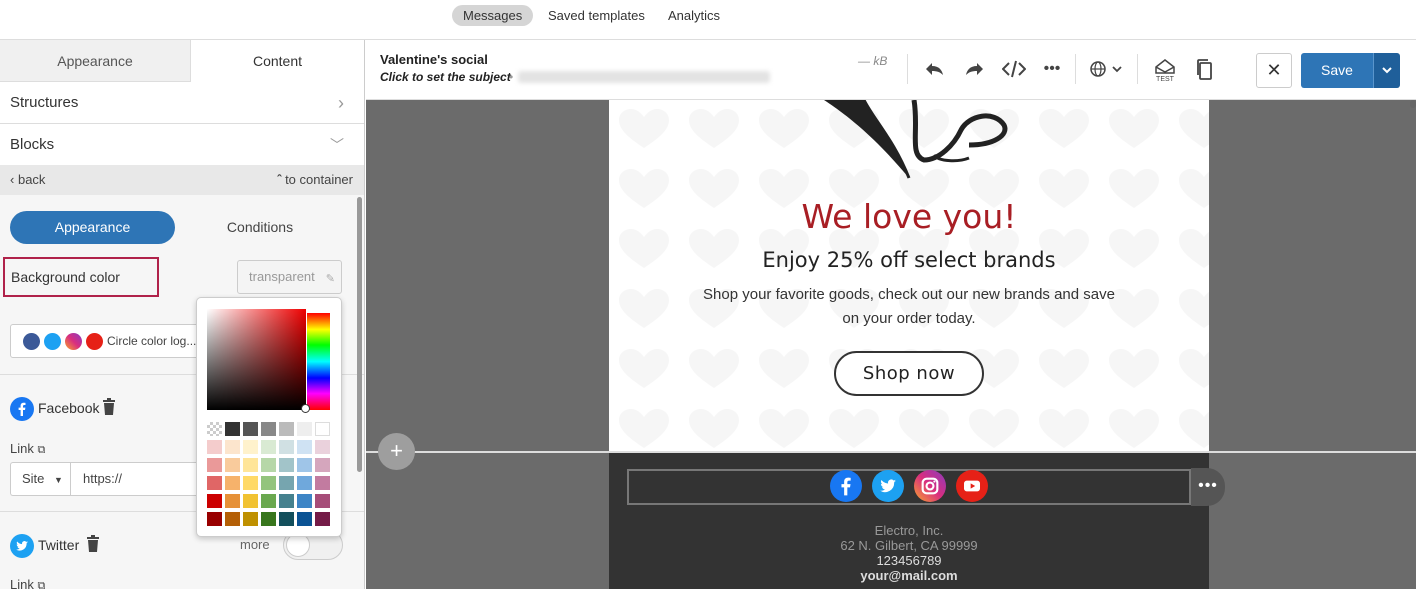 The width and height of the screenshot is (1416, 589). What do you see at coordinates (1386, 70) in the screenshot?
I see `save-dropdown-button` at bounding box center [1386, 70].